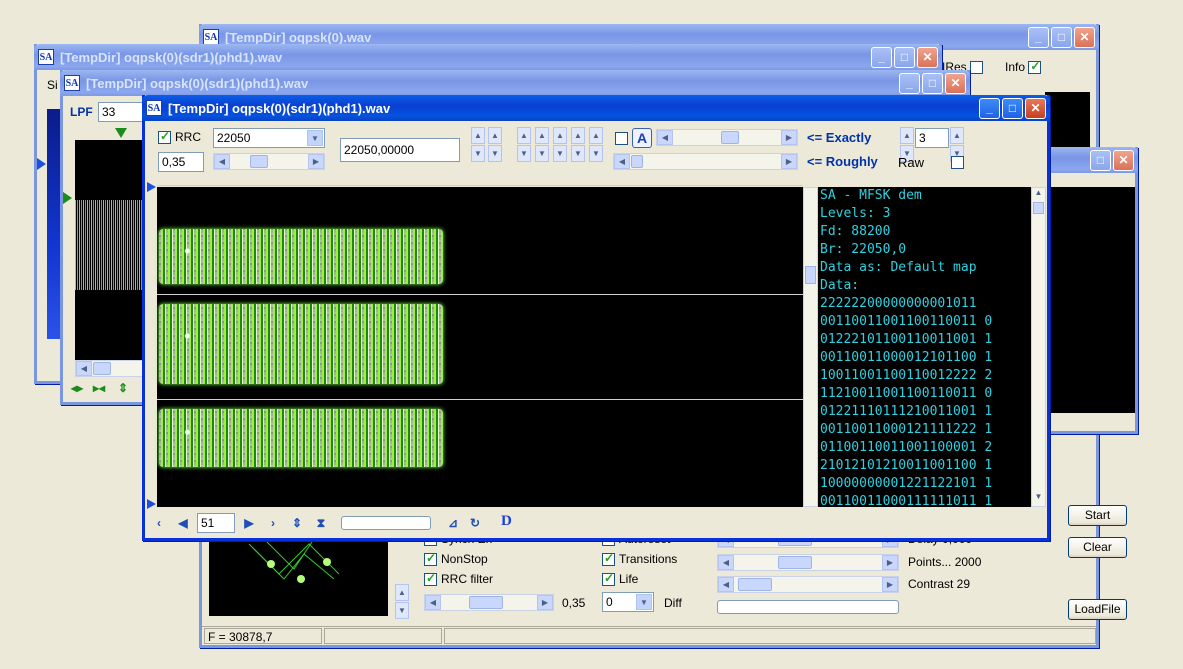 The image size is (1183, 669). What do you see at coordinates (458, 579) in the screenshot?
I see `rrc-filter-check: RRC filter` at bounding box center [458, 579].